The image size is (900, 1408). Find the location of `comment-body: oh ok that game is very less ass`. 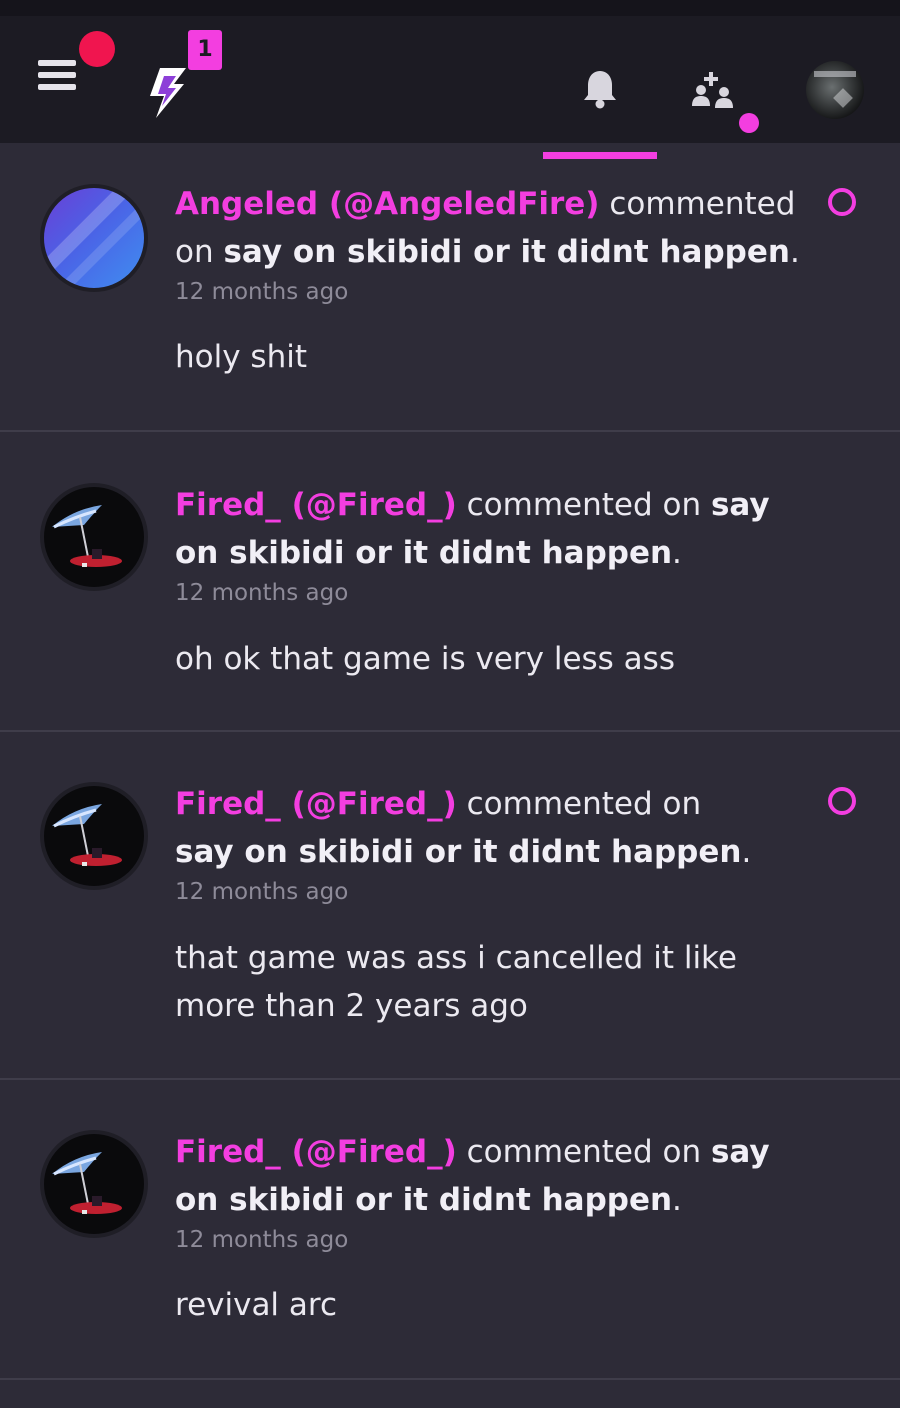

comment-body: oh ok that game is very less ass is located at coordinates (425, 659).